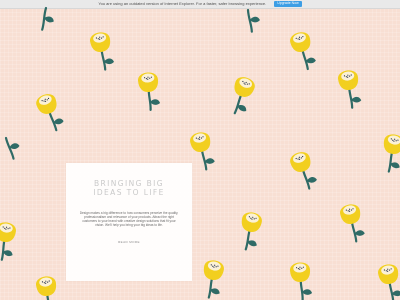  I want to click on hero-headline: BRINGING BIG IDEAS TO LIFE, so click(129, 188).